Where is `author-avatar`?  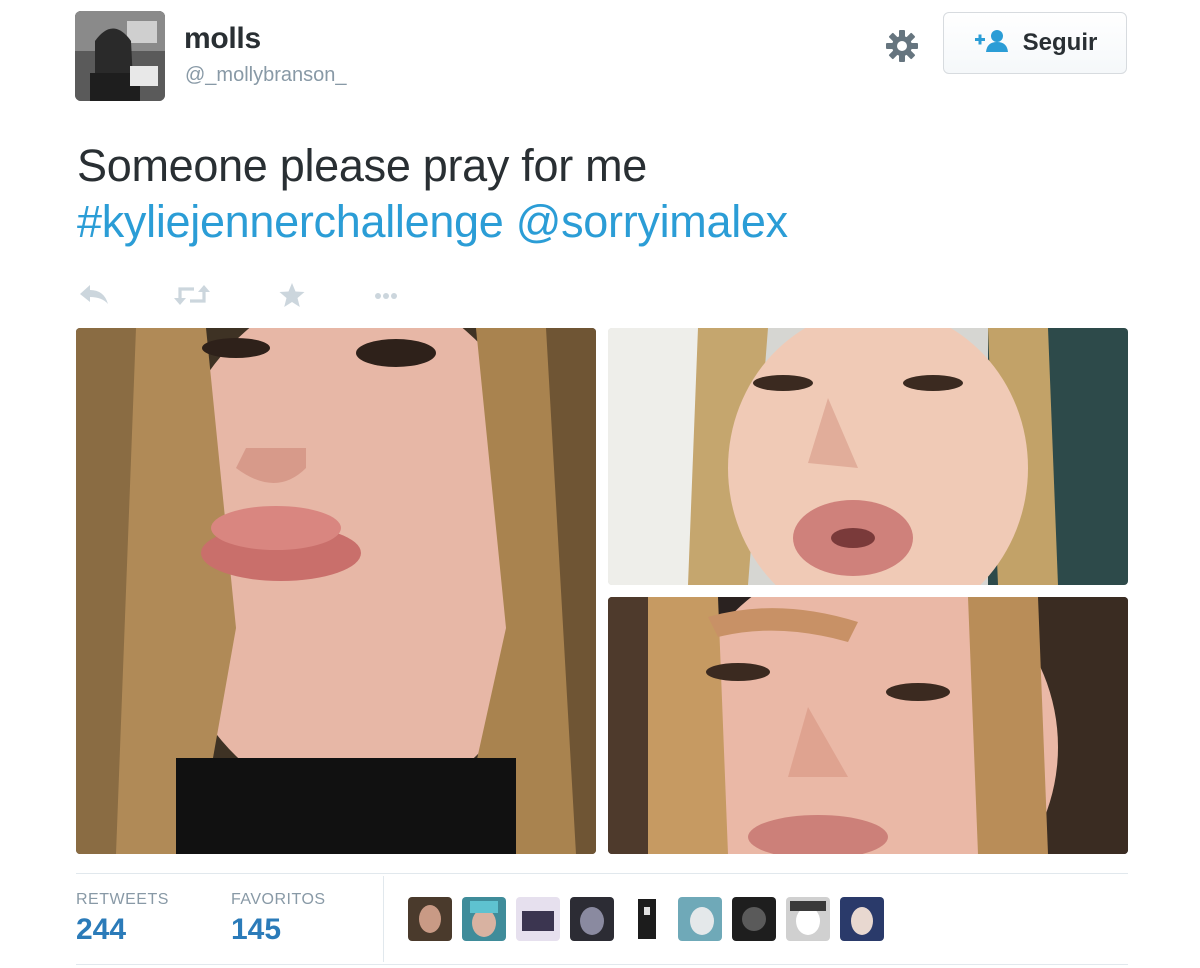 author-avatar is located at coordinates (120, 56).